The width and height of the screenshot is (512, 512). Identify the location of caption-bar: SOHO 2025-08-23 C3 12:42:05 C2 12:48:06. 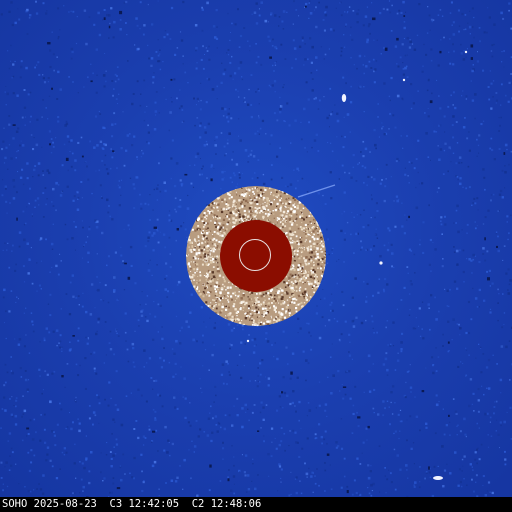
(256, 504).